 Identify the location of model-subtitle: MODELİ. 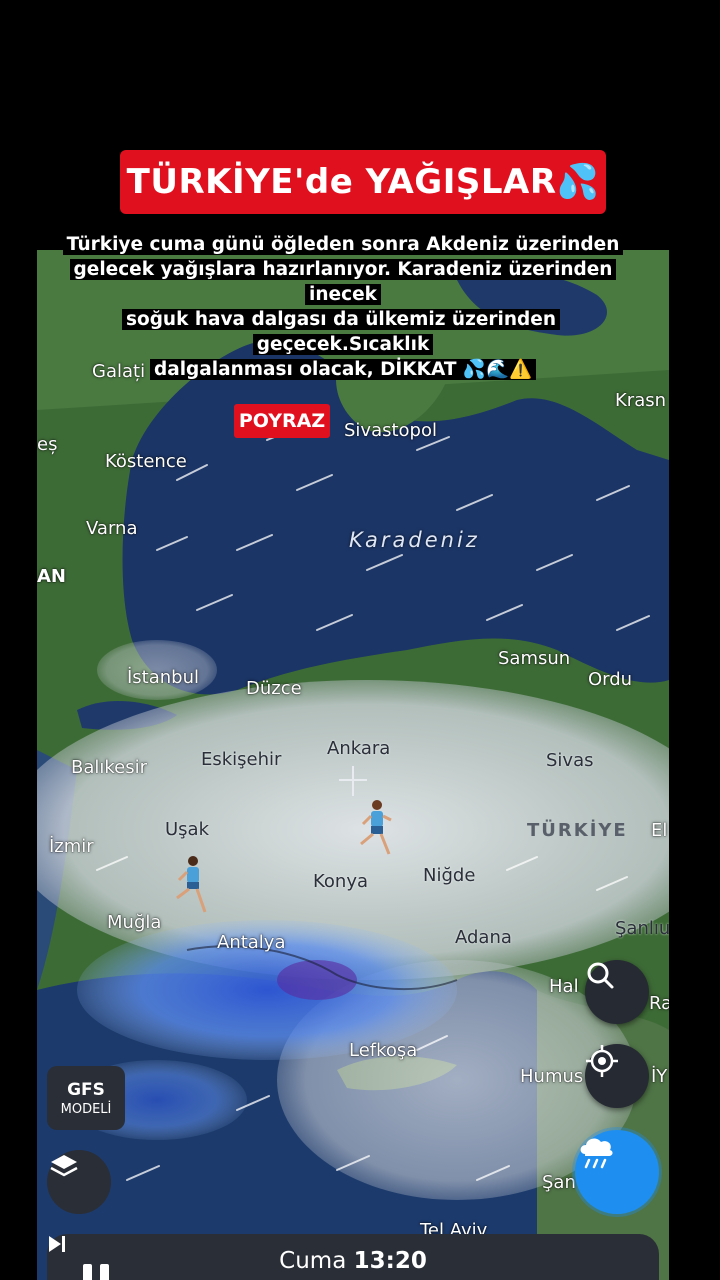
(86, 1109).